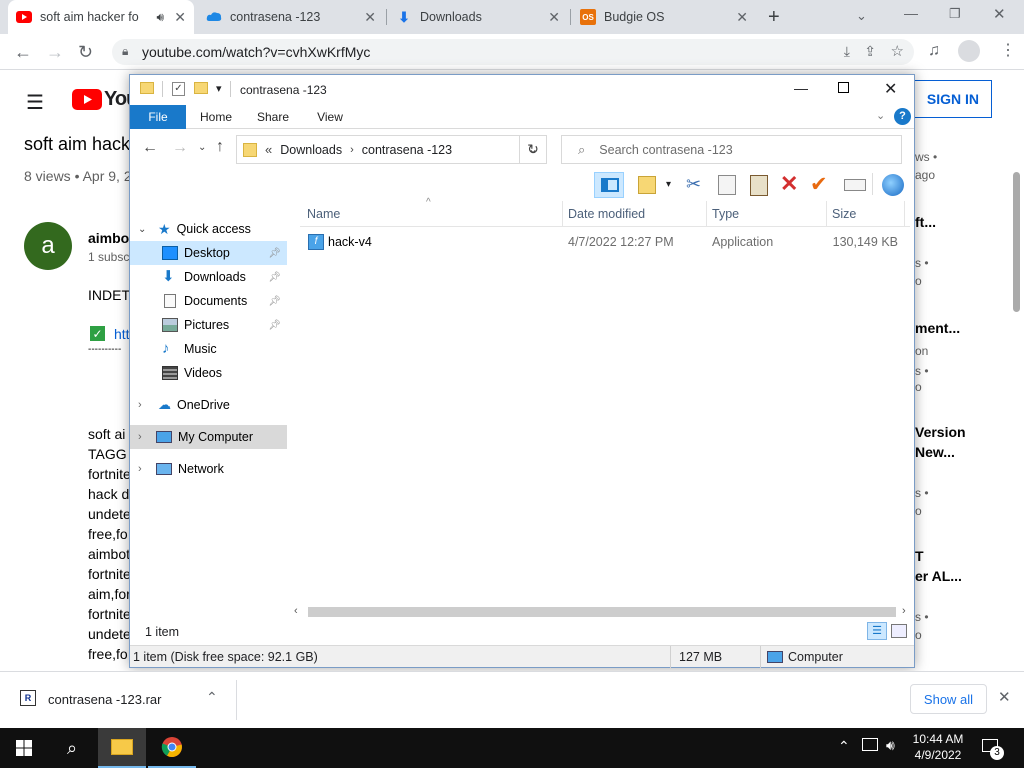 The width and height of the screenshot is (1024, 768). Describe the element at coordinates (789, 184) in the screenshot. I see `delete-icon: ✕` at that location.